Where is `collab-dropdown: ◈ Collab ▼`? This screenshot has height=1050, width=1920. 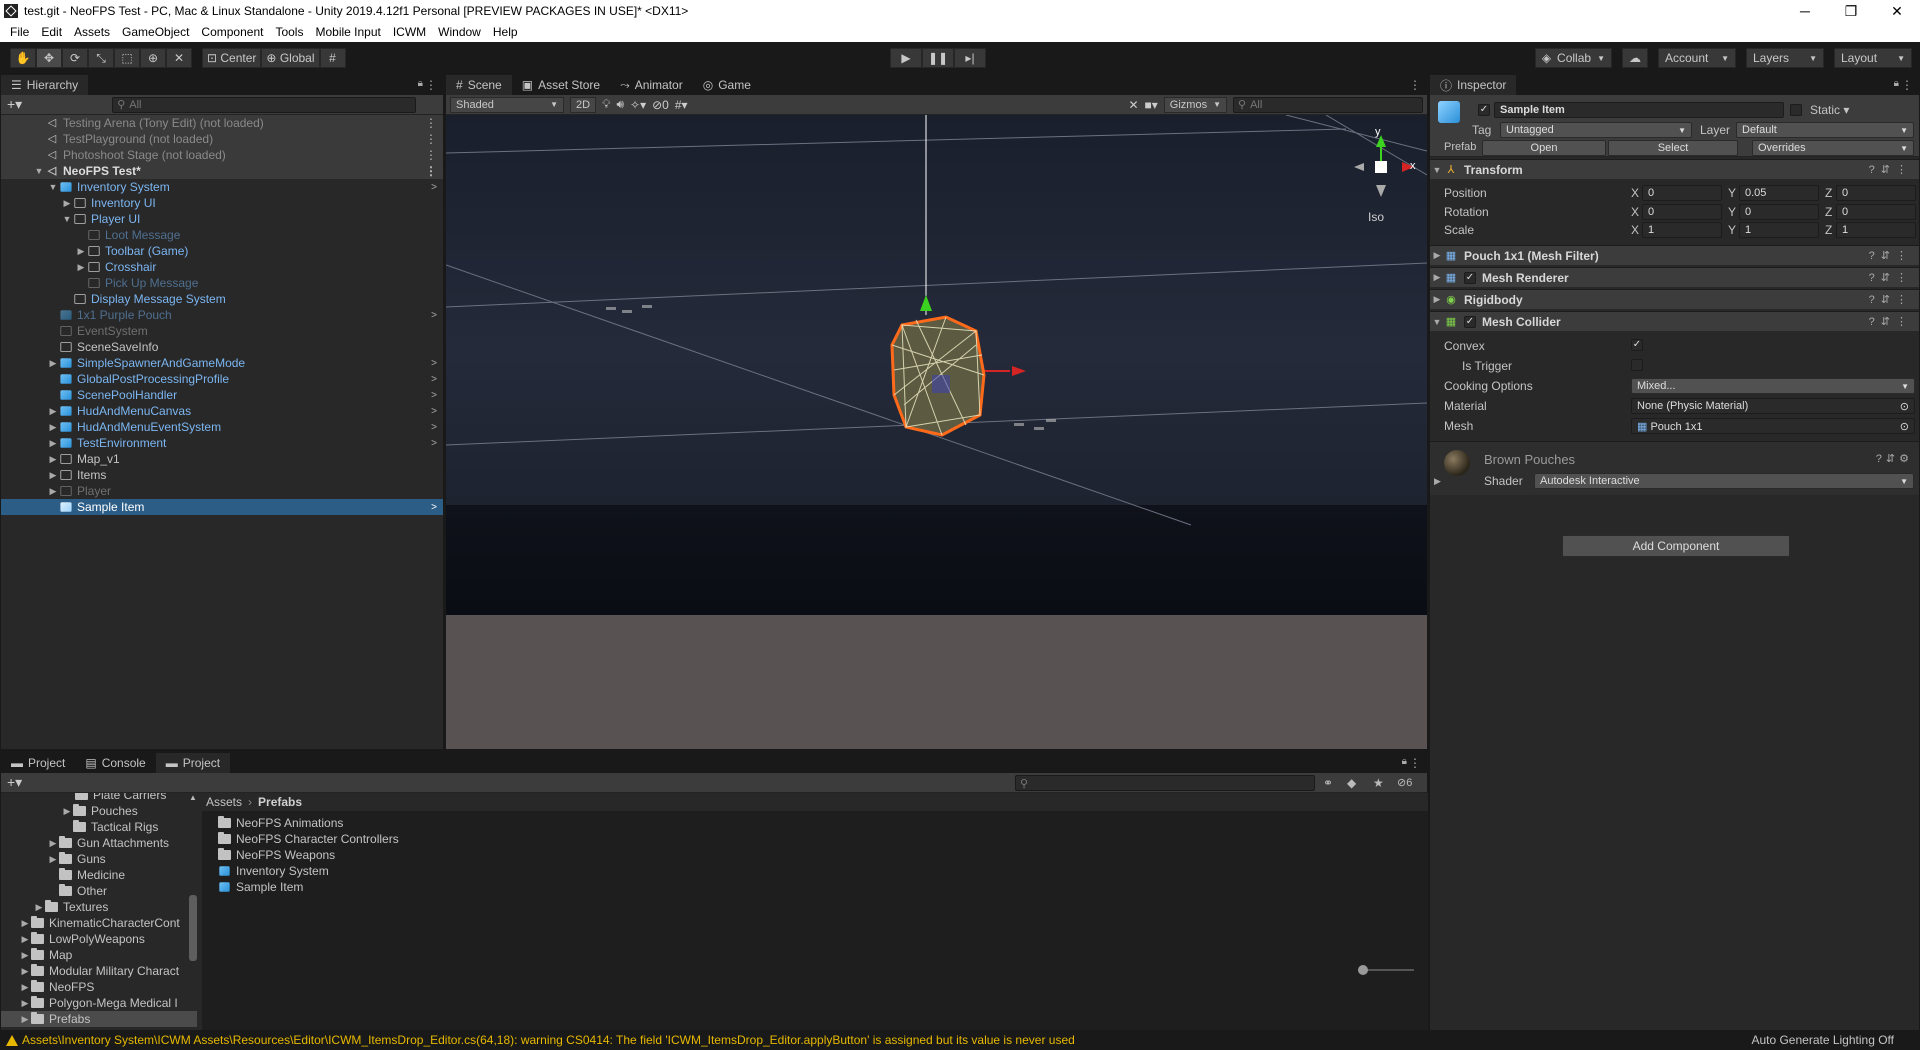 collab-dropdown: ◈ Collab ▼ is located at coordinates (1573, 58).